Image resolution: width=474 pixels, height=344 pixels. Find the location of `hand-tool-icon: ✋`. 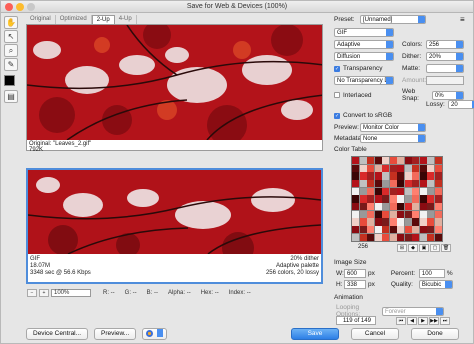

hand-tool-icon: ✋ is located at coordinates (11, 22).